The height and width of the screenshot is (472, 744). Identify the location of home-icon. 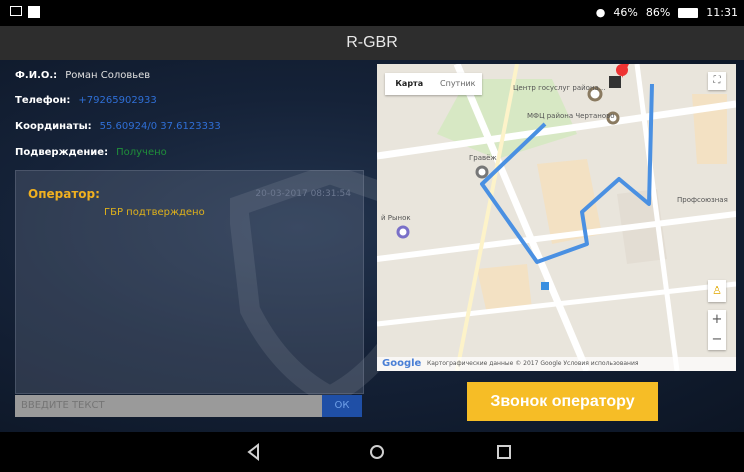
(377, 452).